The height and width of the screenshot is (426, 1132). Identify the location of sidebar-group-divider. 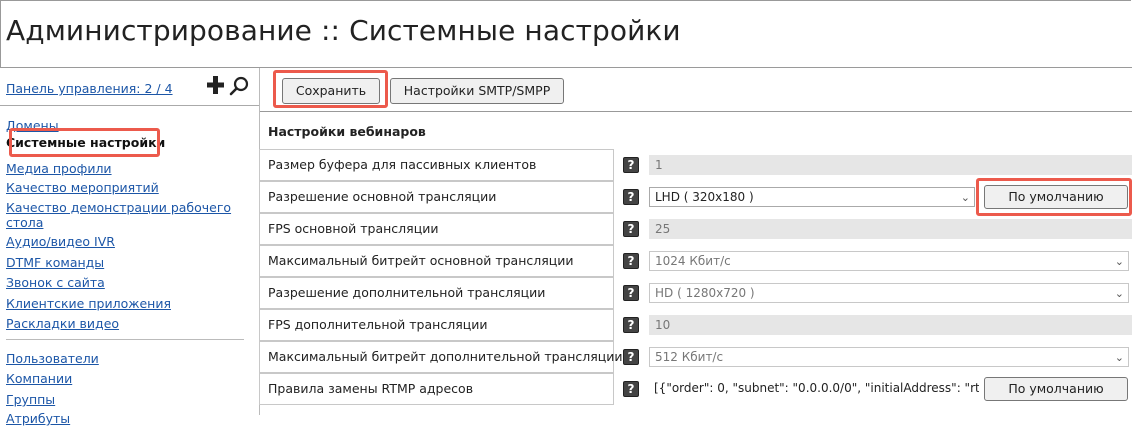
(125, 339).